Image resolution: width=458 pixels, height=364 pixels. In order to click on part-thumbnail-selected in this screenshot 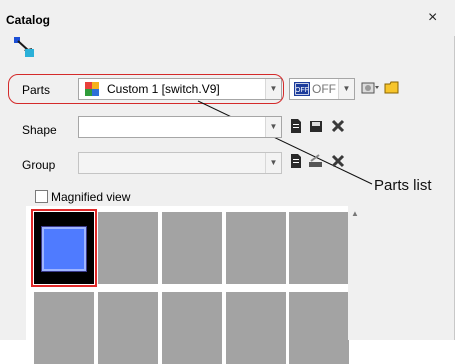, I will do `click(64, 248)`.